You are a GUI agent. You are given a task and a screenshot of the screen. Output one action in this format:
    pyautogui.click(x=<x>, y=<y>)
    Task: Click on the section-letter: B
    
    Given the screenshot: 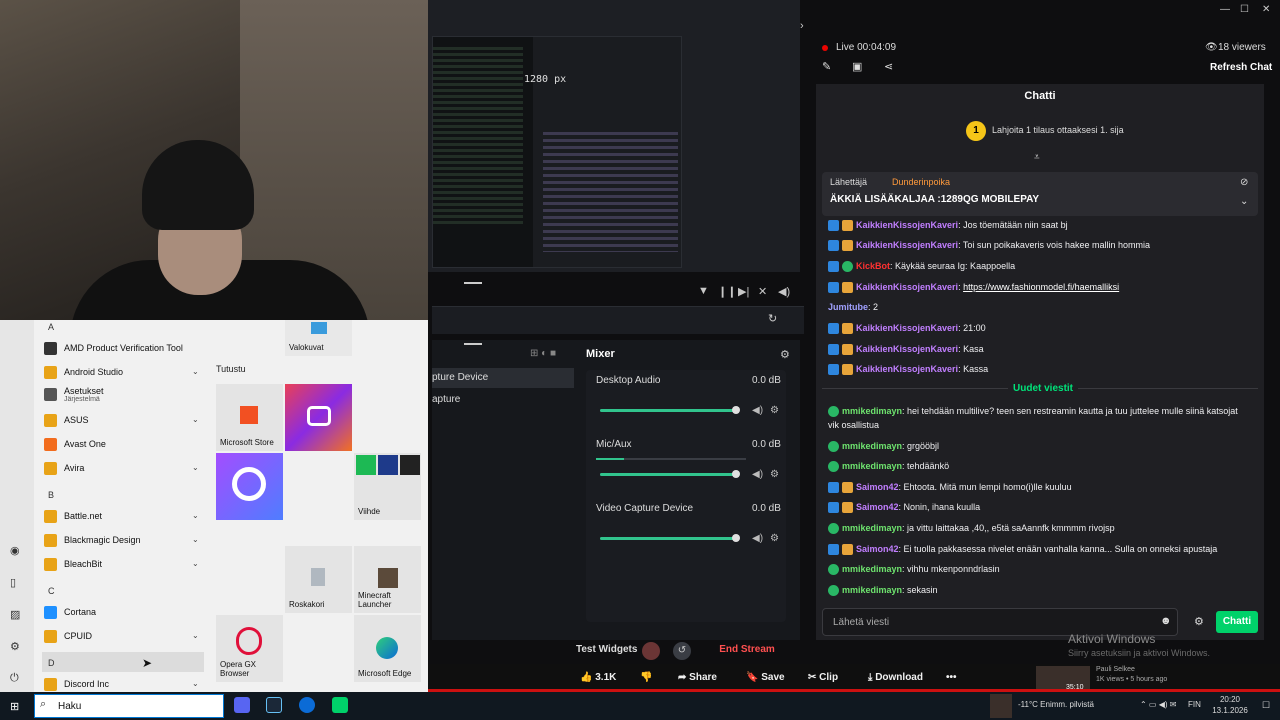 What is the action you would take?
    pyautogui.click(x=51, y=495)
    